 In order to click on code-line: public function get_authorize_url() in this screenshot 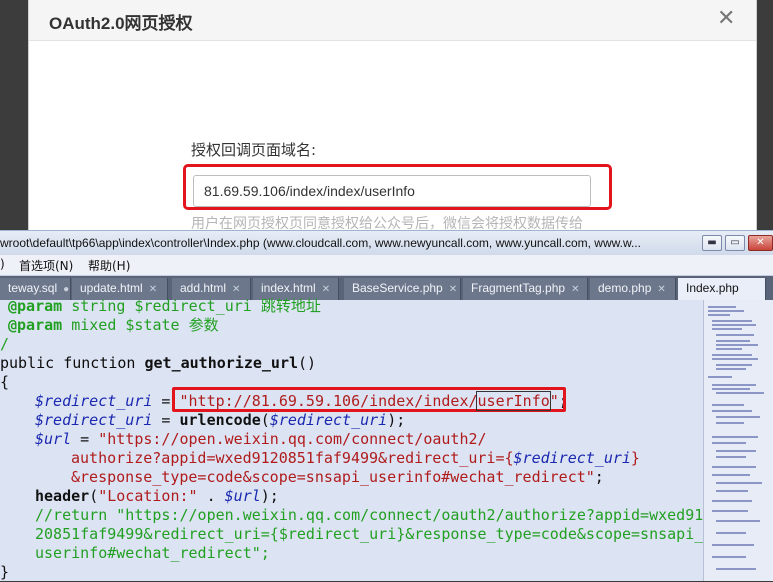, I will do `click(158, 363)`.